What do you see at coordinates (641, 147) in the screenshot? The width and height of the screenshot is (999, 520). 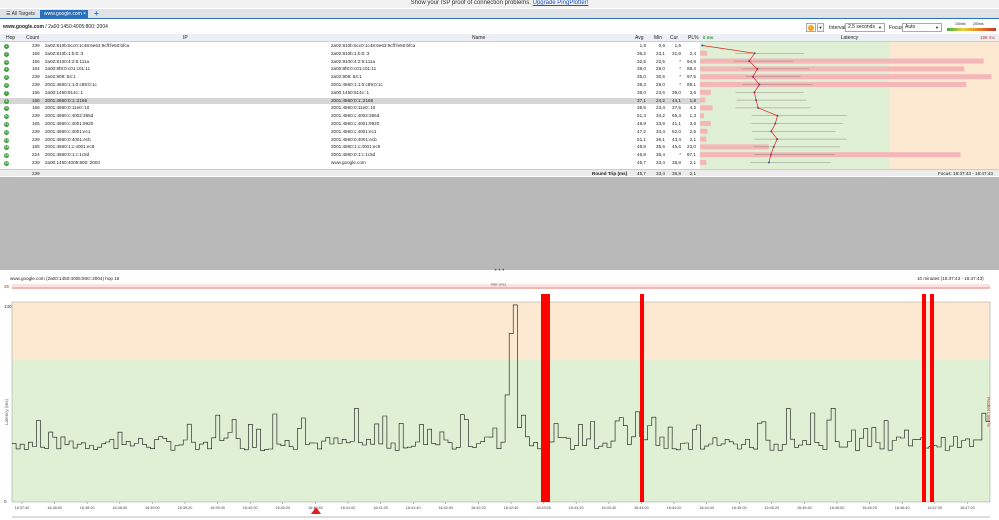 I see `cell-avg: 48,8` at bounding box center [641, 147].